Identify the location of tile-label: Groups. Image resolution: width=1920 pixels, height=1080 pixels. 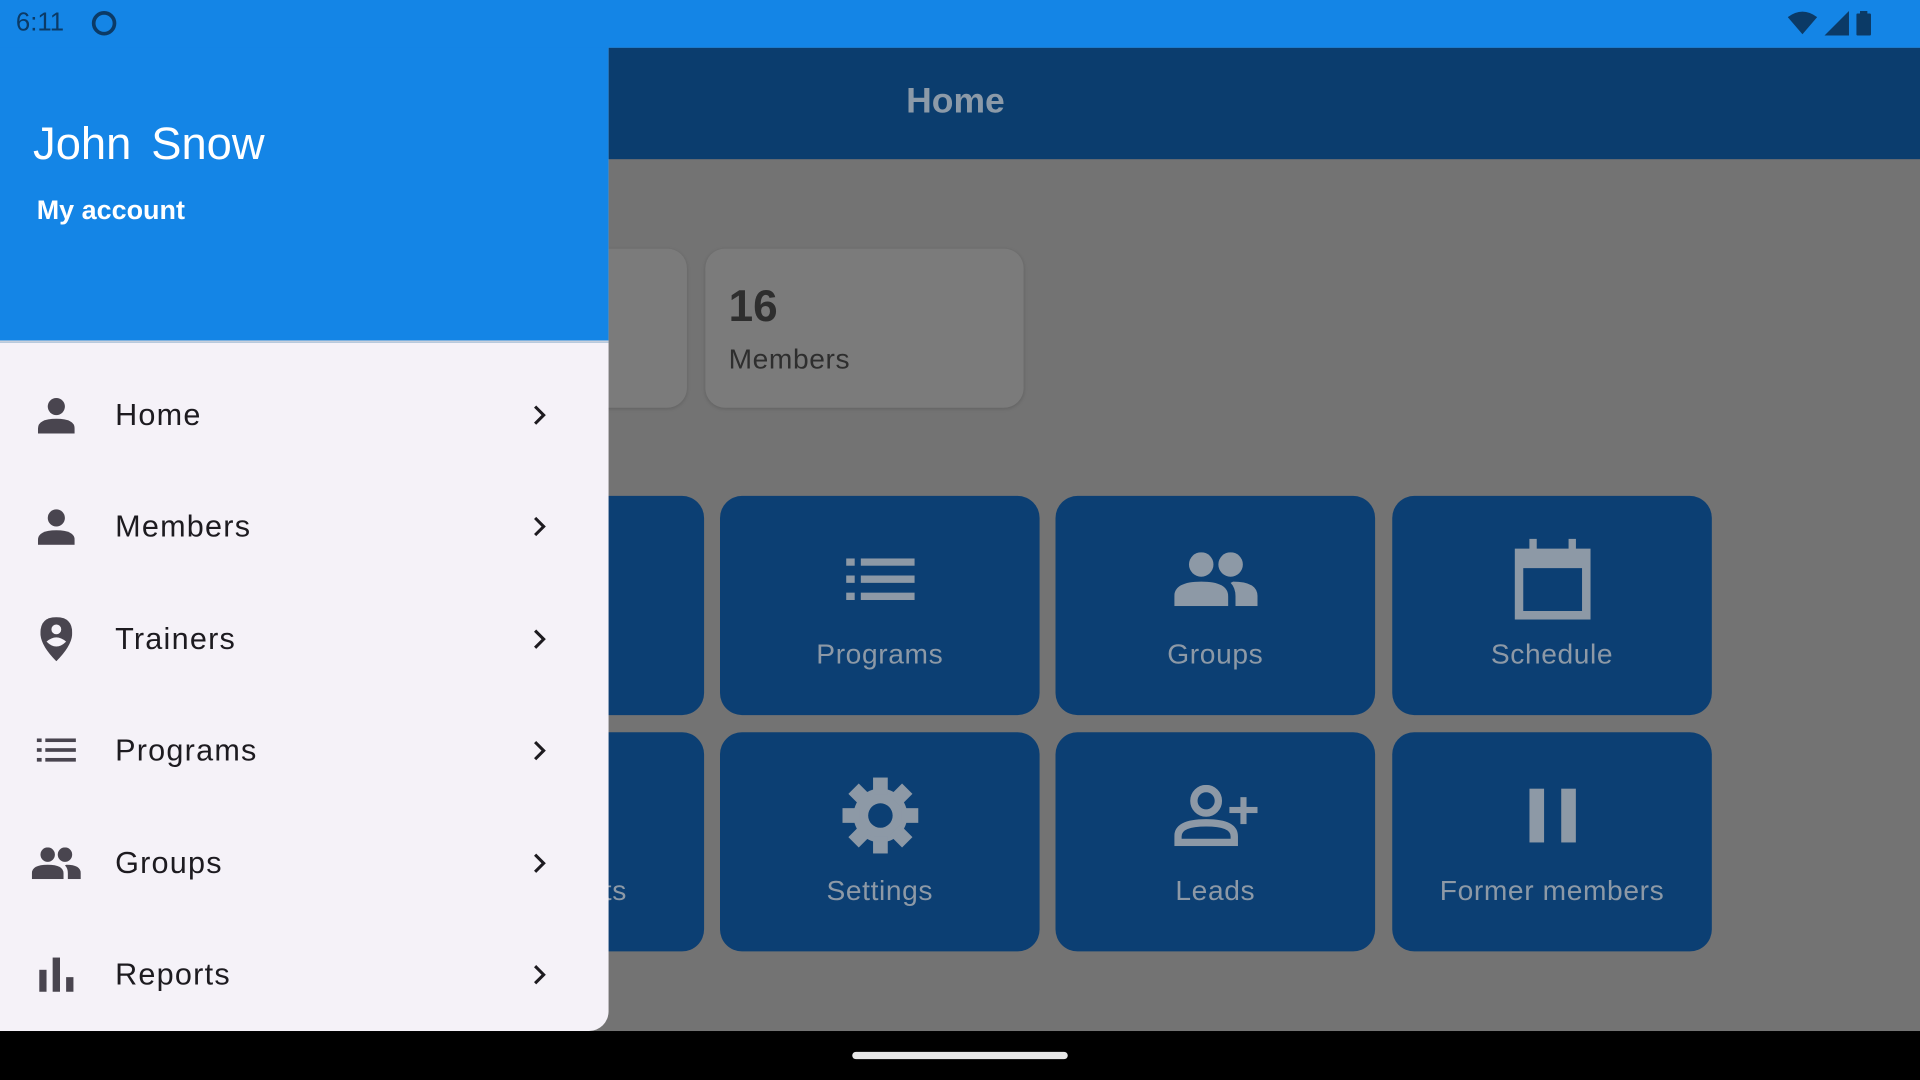
(1215, 653).